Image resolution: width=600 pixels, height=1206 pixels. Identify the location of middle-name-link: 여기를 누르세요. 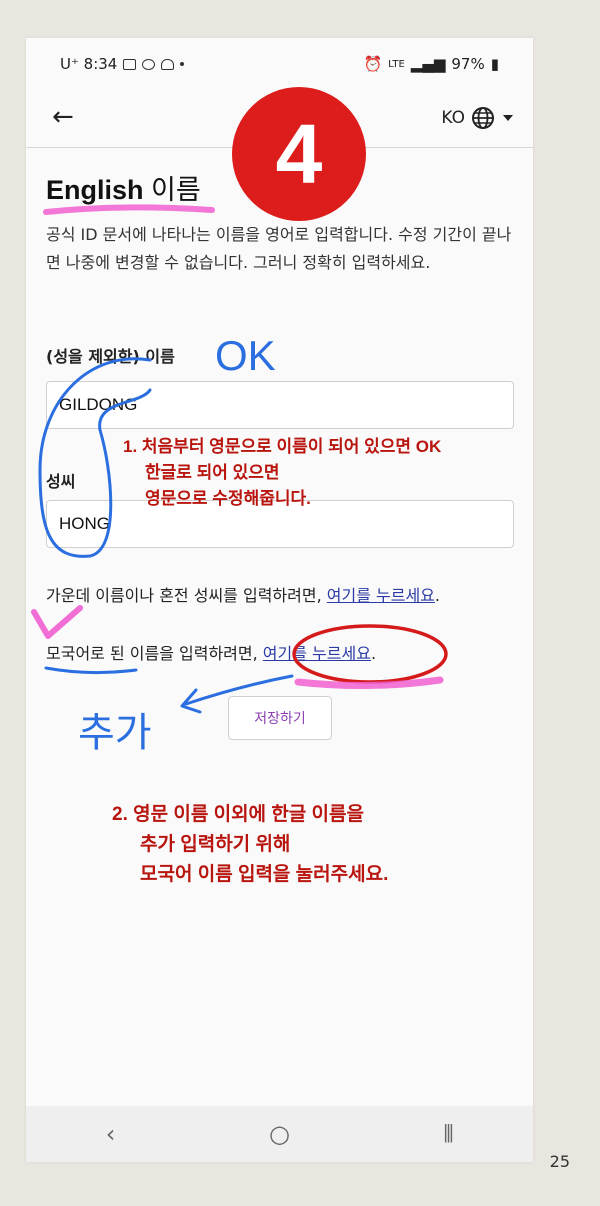
(381, 595).